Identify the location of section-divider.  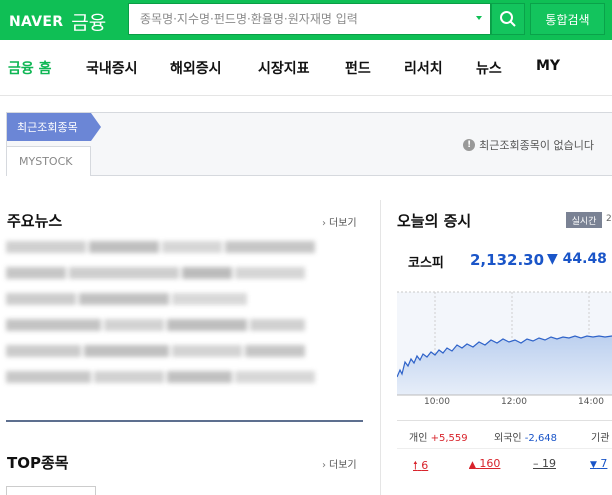
(184, 421).